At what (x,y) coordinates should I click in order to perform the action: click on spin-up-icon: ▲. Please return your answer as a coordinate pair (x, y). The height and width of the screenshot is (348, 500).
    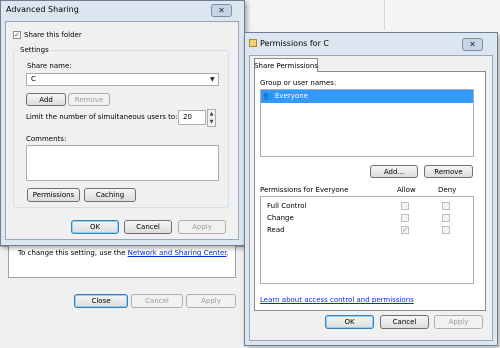
    Looking at the image, I should click on (212, 114).